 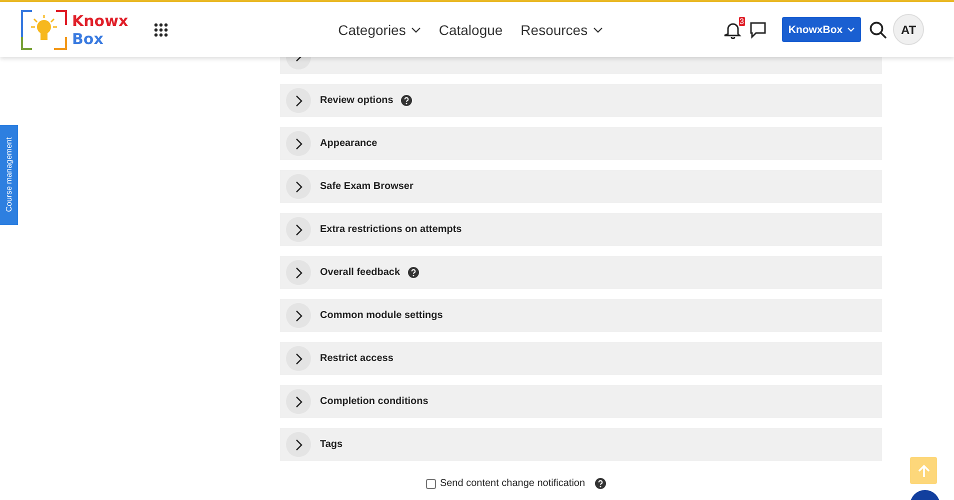 What do you see at coordinates (470, 30) in the screenshot?
I see `nav-link: Catalogue` at bounding box center [470, 30].